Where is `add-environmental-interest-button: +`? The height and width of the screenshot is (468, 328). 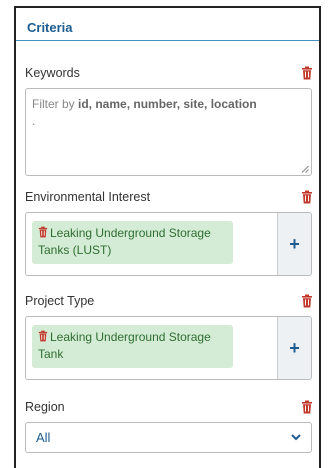 add-environmental-interest-button: + is located at coordinates (294, 244).